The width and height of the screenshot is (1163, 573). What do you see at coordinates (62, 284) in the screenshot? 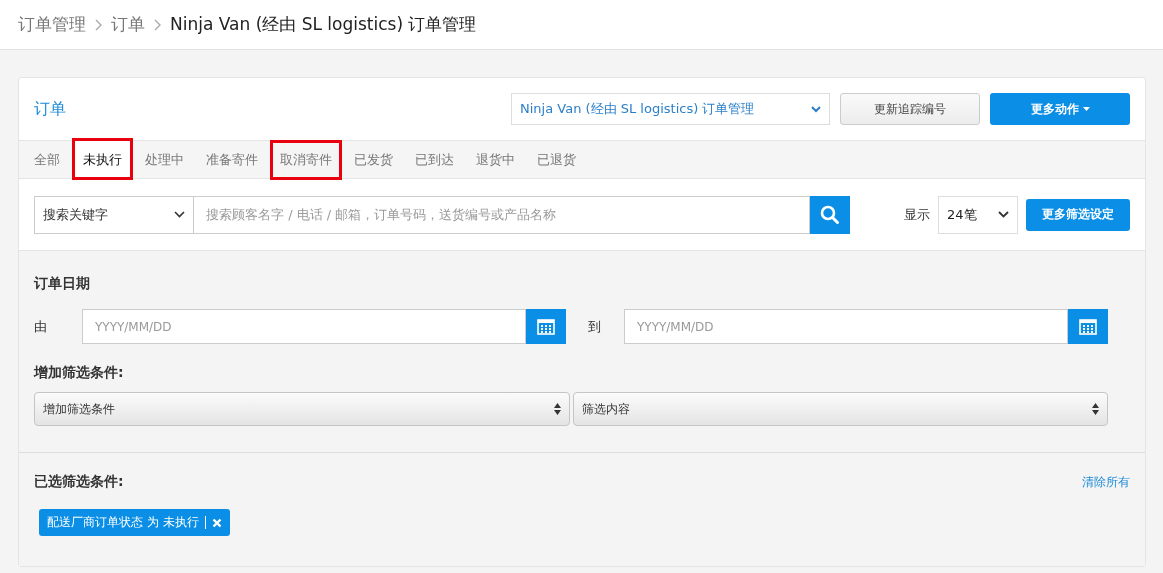
I see `section-title: 订单日期` at bounding box center [62, 284].